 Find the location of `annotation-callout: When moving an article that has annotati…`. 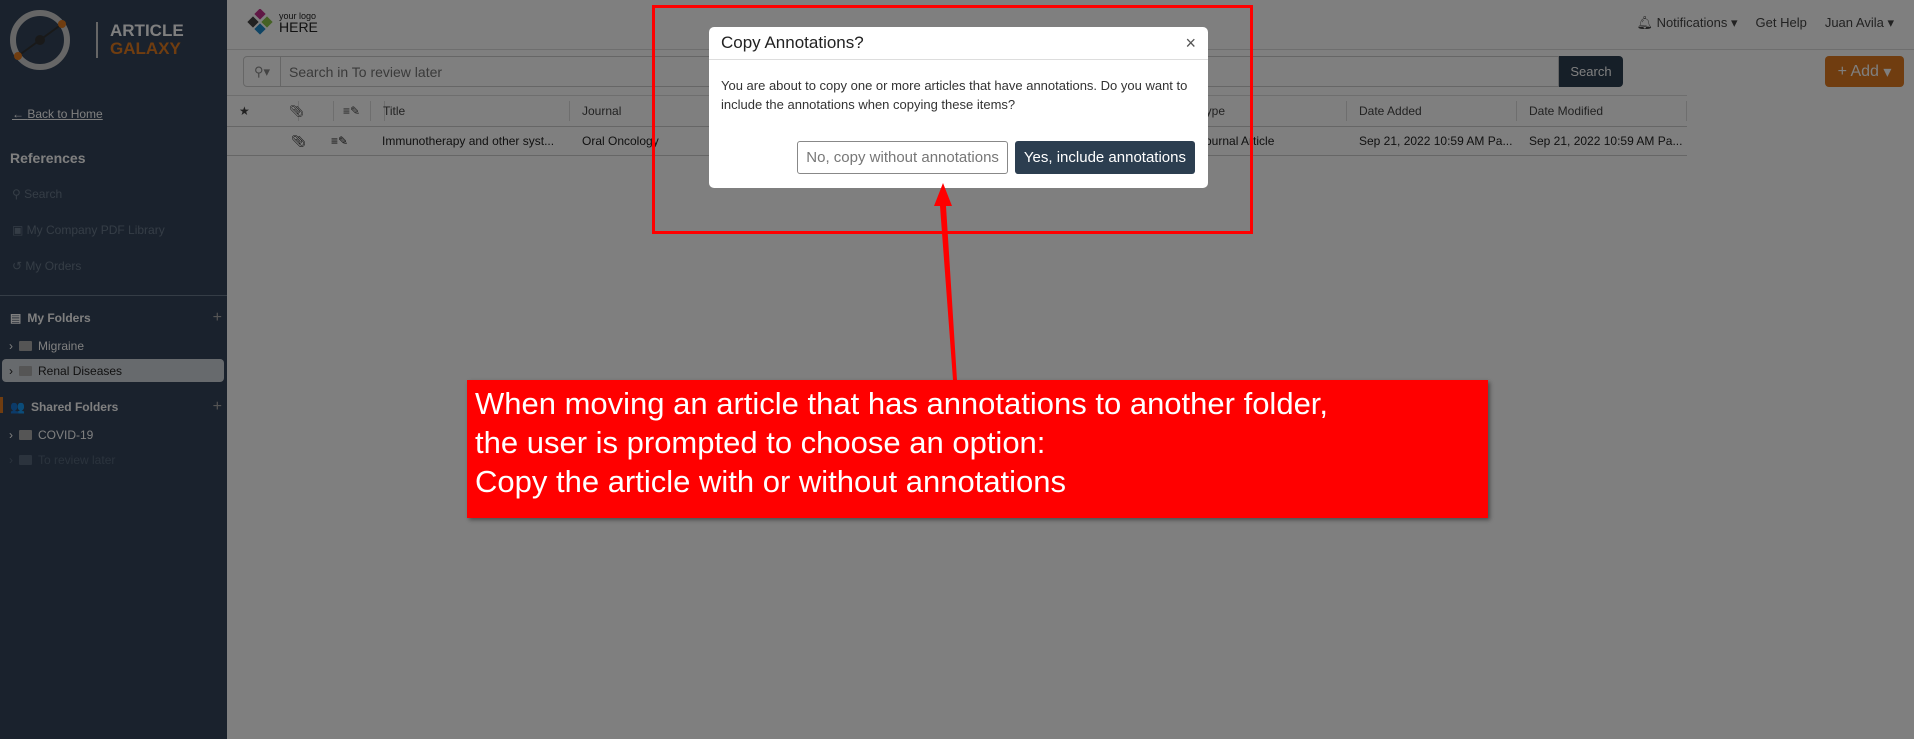

annotation-callout: When moving an article that has annotati… is located at coordinates (977, 449).